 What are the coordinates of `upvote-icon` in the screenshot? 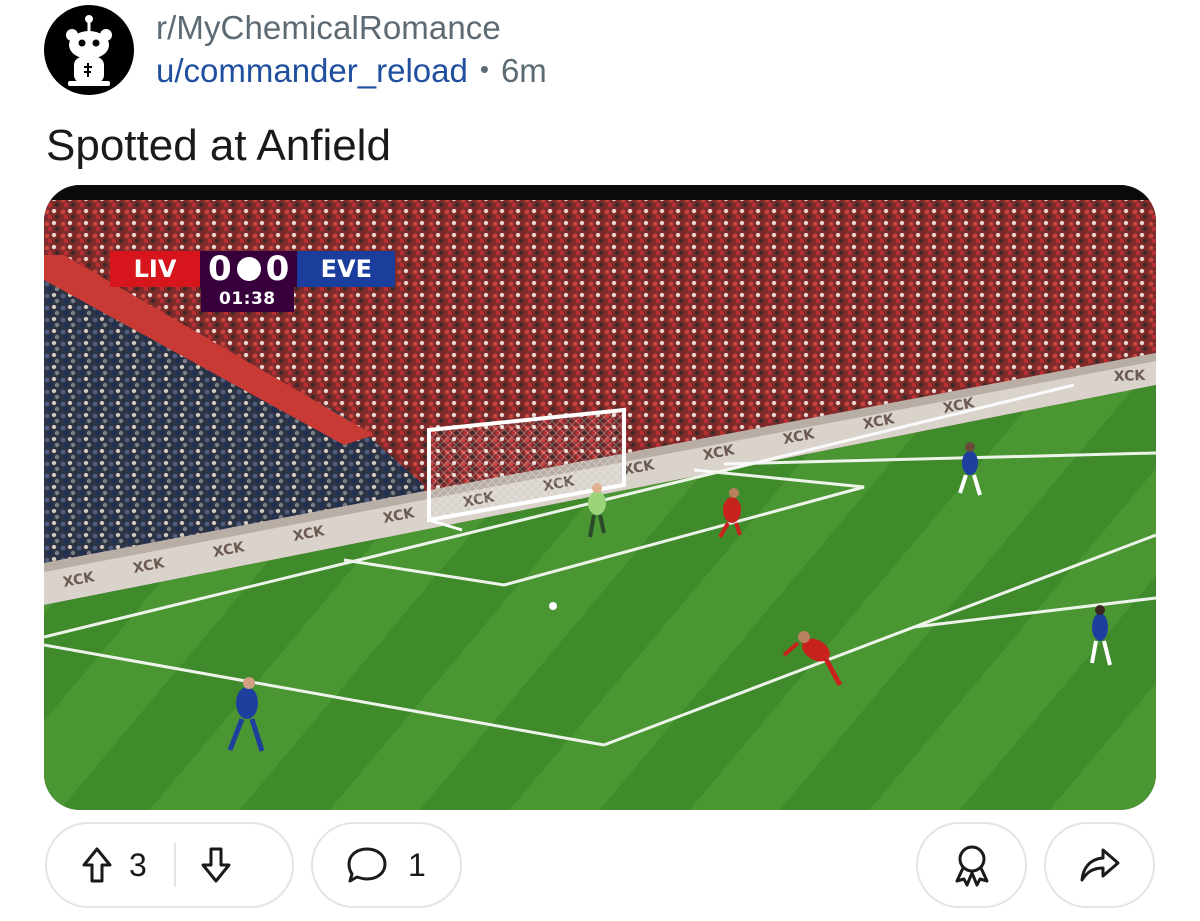 It's located at (97, 865).